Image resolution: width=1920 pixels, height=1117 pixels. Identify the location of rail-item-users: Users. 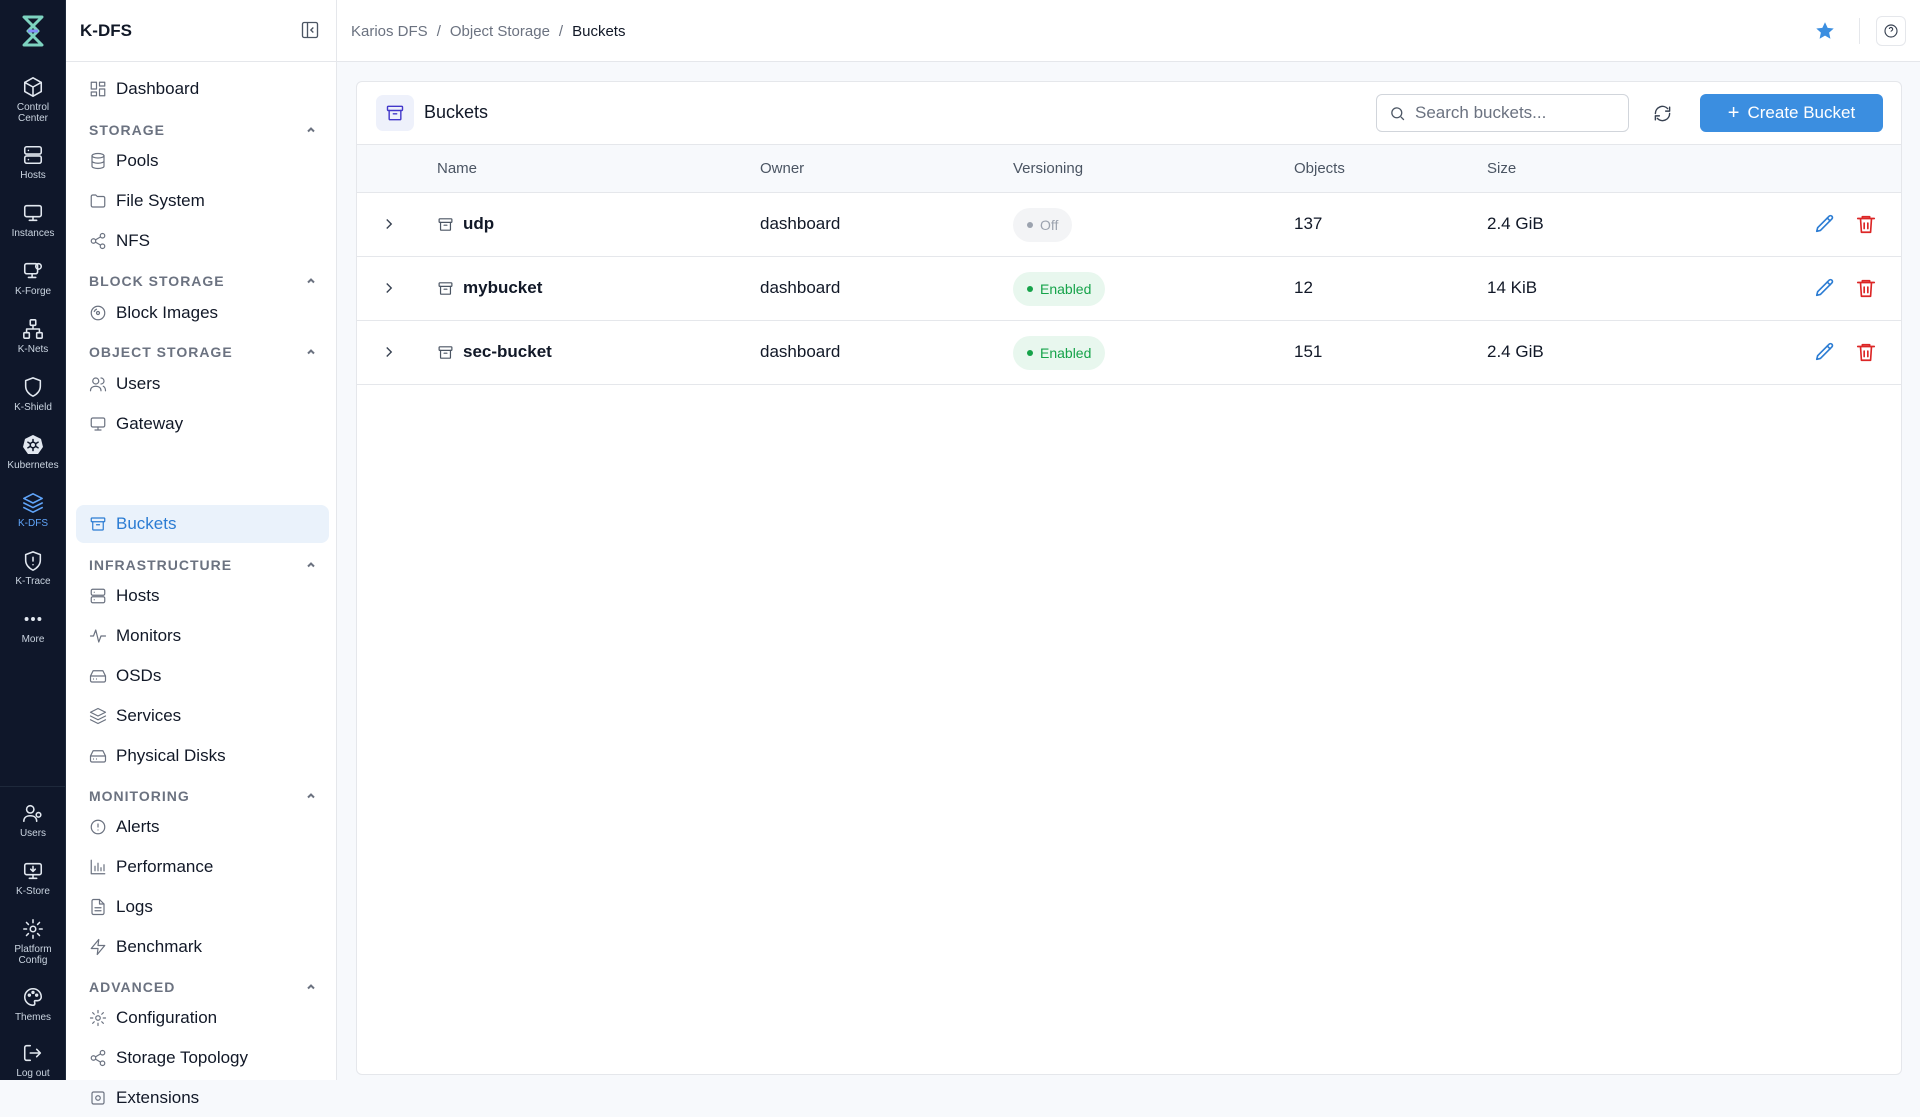
(33, 824).